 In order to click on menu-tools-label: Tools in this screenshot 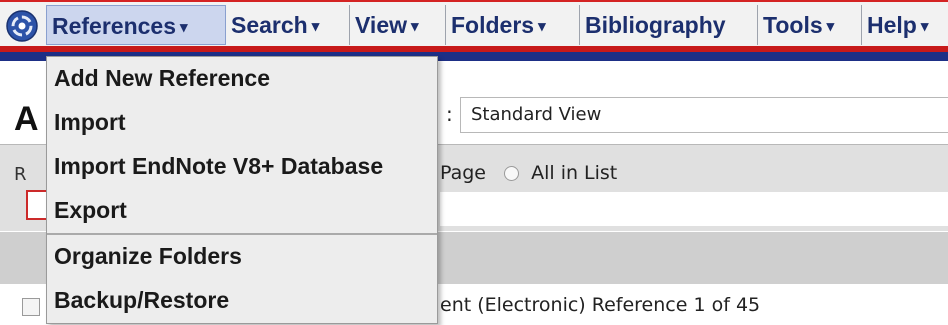, I will do `click(793, 25)`.